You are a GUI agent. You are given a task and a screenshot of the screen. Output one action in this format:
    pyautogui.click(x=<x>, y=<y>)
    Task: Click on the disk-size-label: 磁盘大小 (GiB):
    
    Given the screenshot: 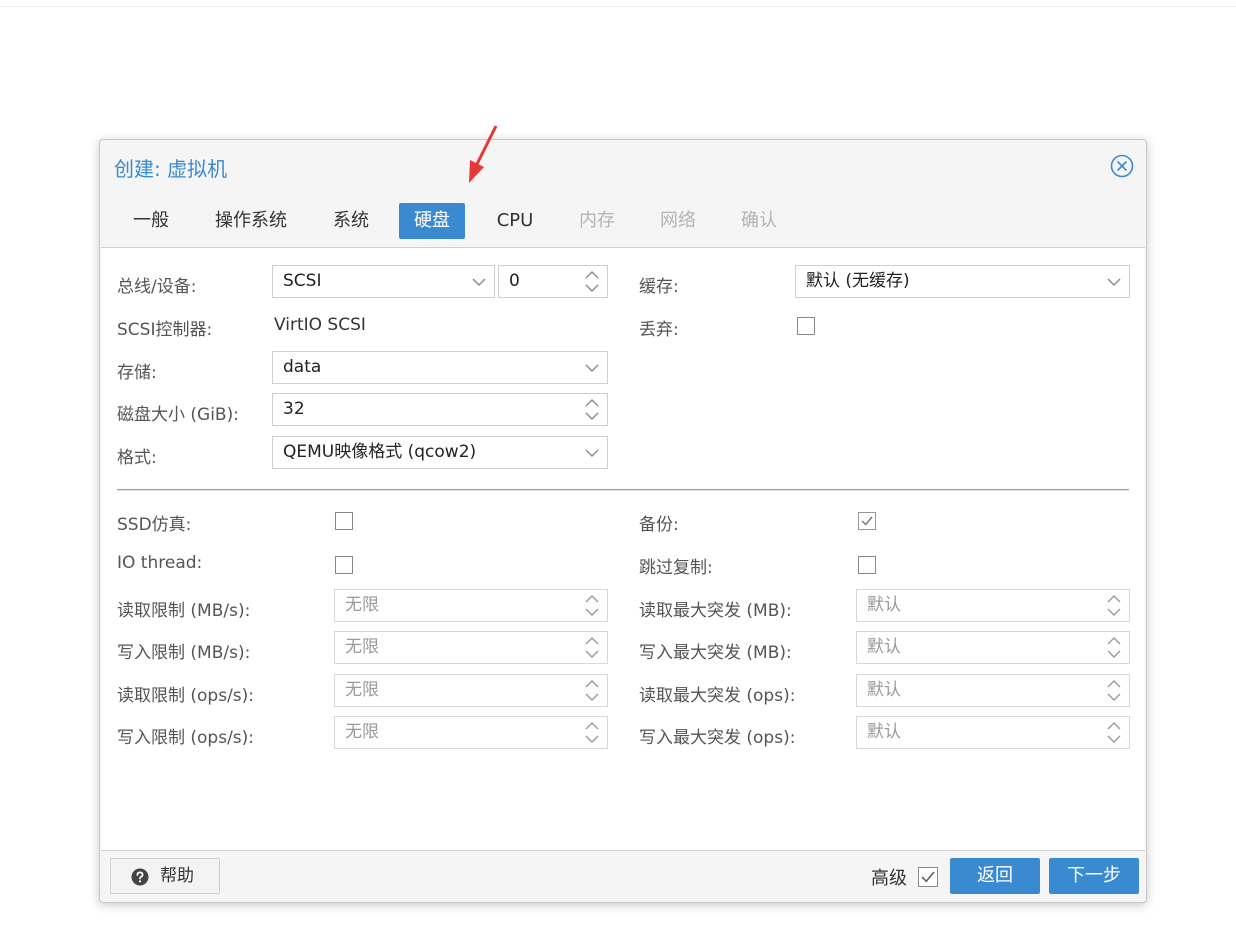 What is the action you would take?
    pyautogui.click(x=178, y=415)
    